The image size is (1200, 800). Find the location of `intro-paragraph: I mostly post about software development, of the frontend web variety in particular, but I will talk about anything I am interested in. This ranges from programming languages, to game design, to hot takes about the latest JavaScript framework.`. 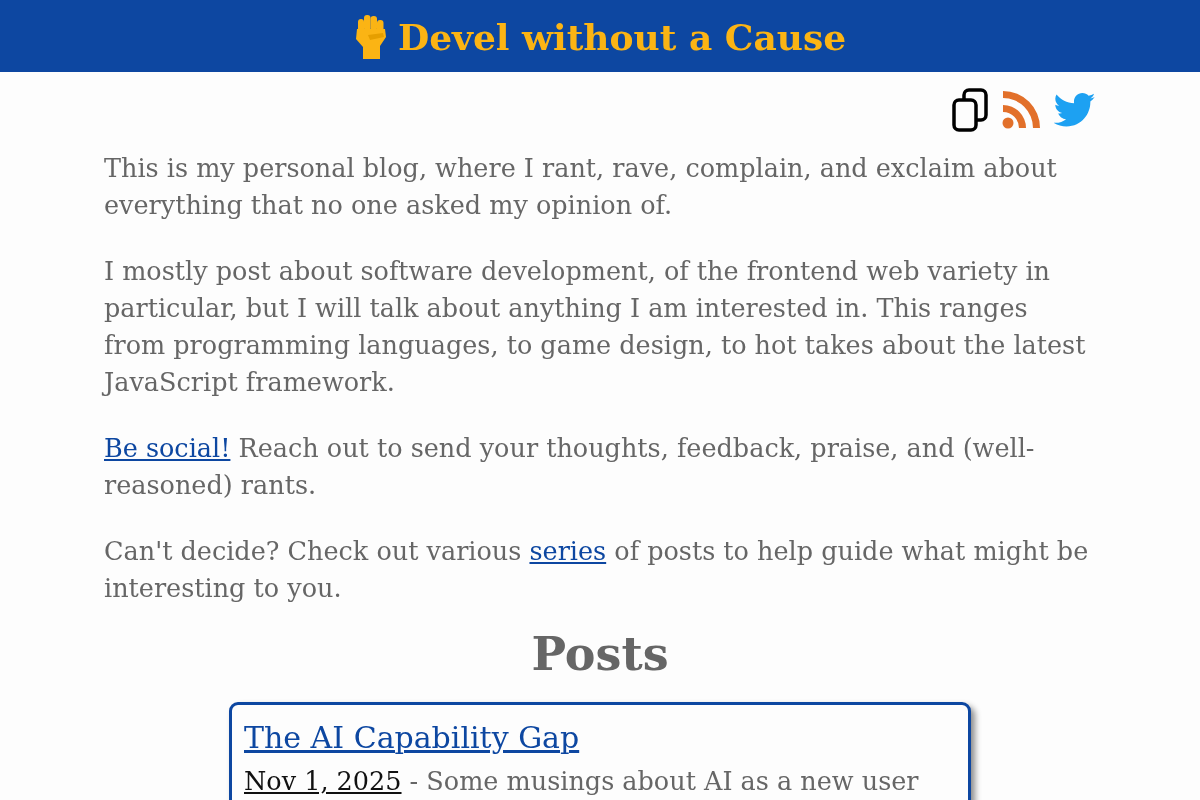

intro-paragraph: I mostly post about software development, of the frontend web variety in particular, but I will talk about anything I am interested in. This ranges from programming languages, to game design, to hot takes about the latest JavaScript framework. is located at coordinates (595, 327).